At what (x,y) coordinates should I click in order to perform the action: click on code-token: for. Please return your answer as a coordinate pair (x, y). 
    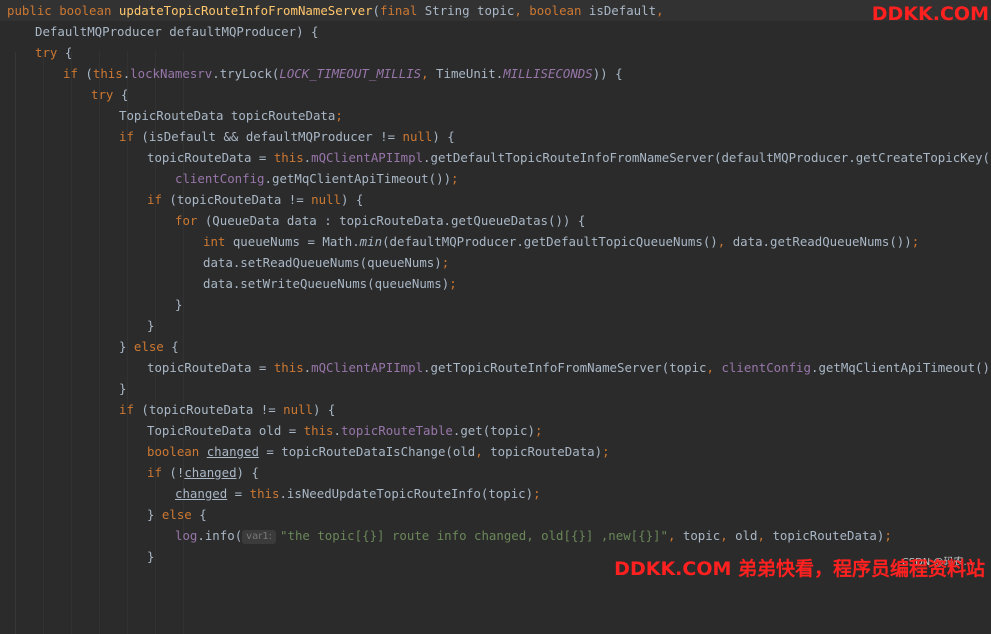
    Looking at the image, I should click on (190, 220).